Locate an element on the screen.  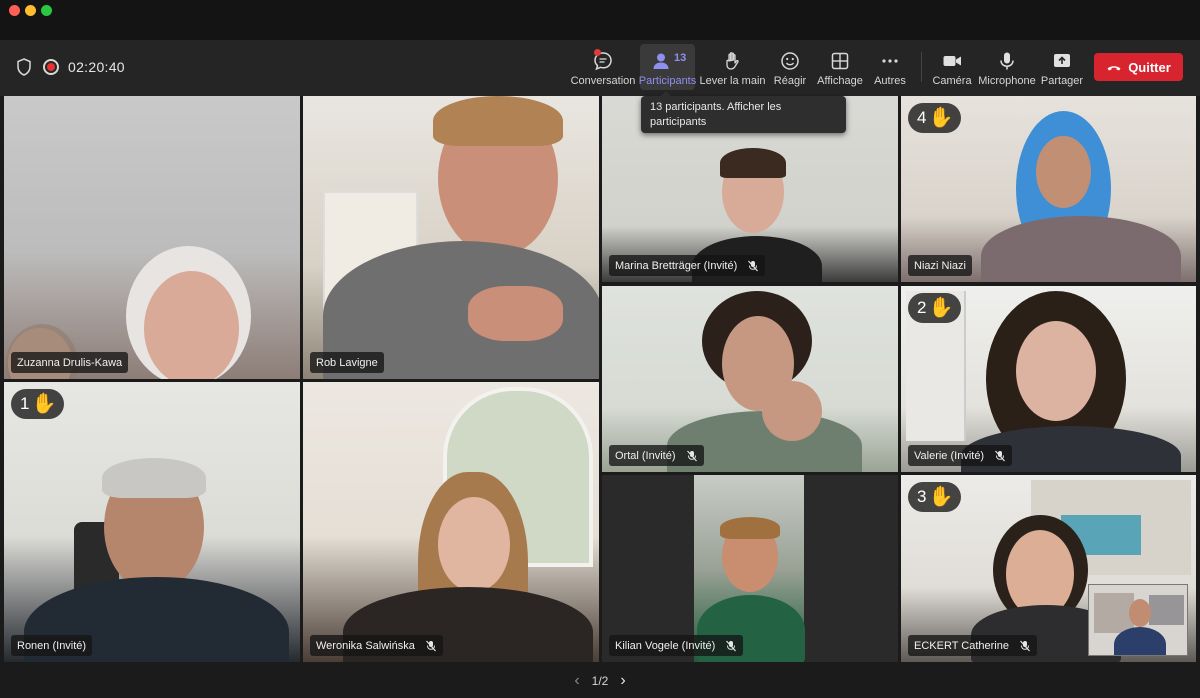
phone-icon is located at coordinates (1114, 68).